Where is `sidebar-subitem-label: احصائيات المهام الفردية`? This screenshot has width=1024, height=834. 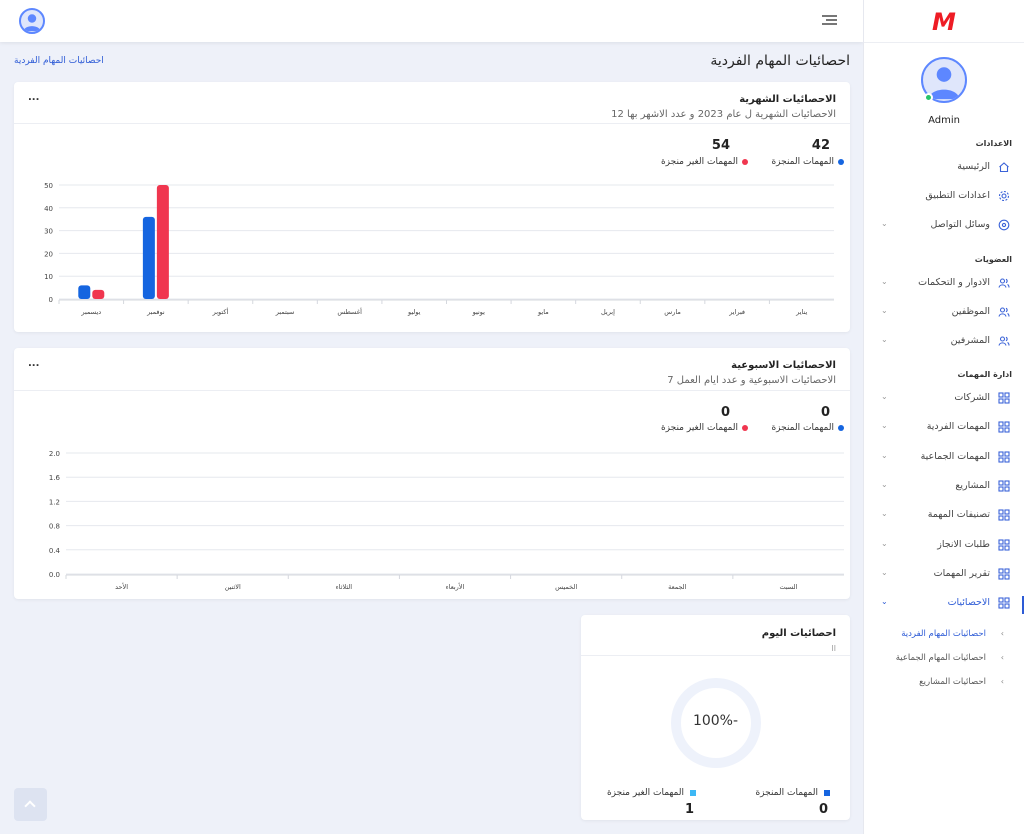 sidebar-subitem-label: احصائيات المهام الفردية is located at coordinates (943, 634).